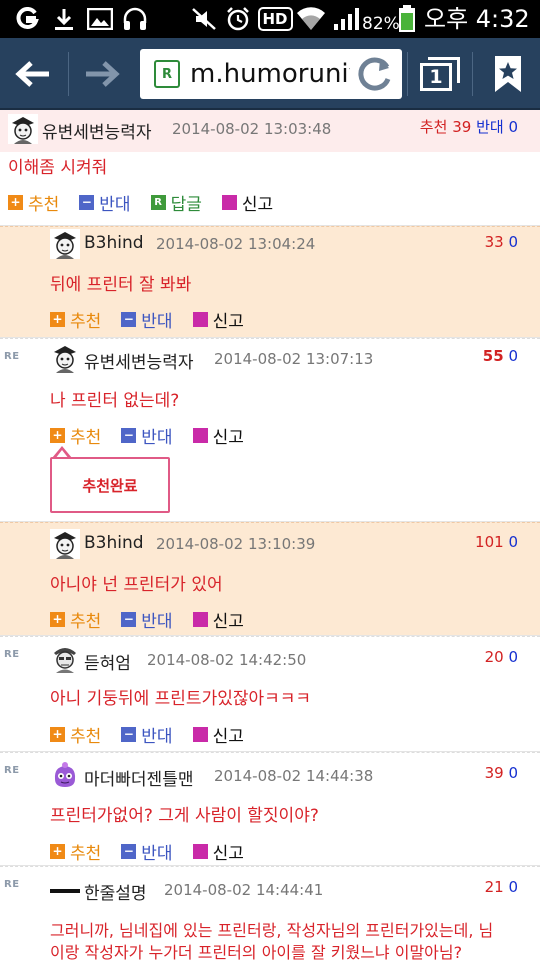 Image resolution: width=540 pixels, height=960 pixels. What do you see at coordinates (244, 890) in the screenshot?
I see `comment-date: 2014-08-02 14:44:41` at bounding box center [244, 890].